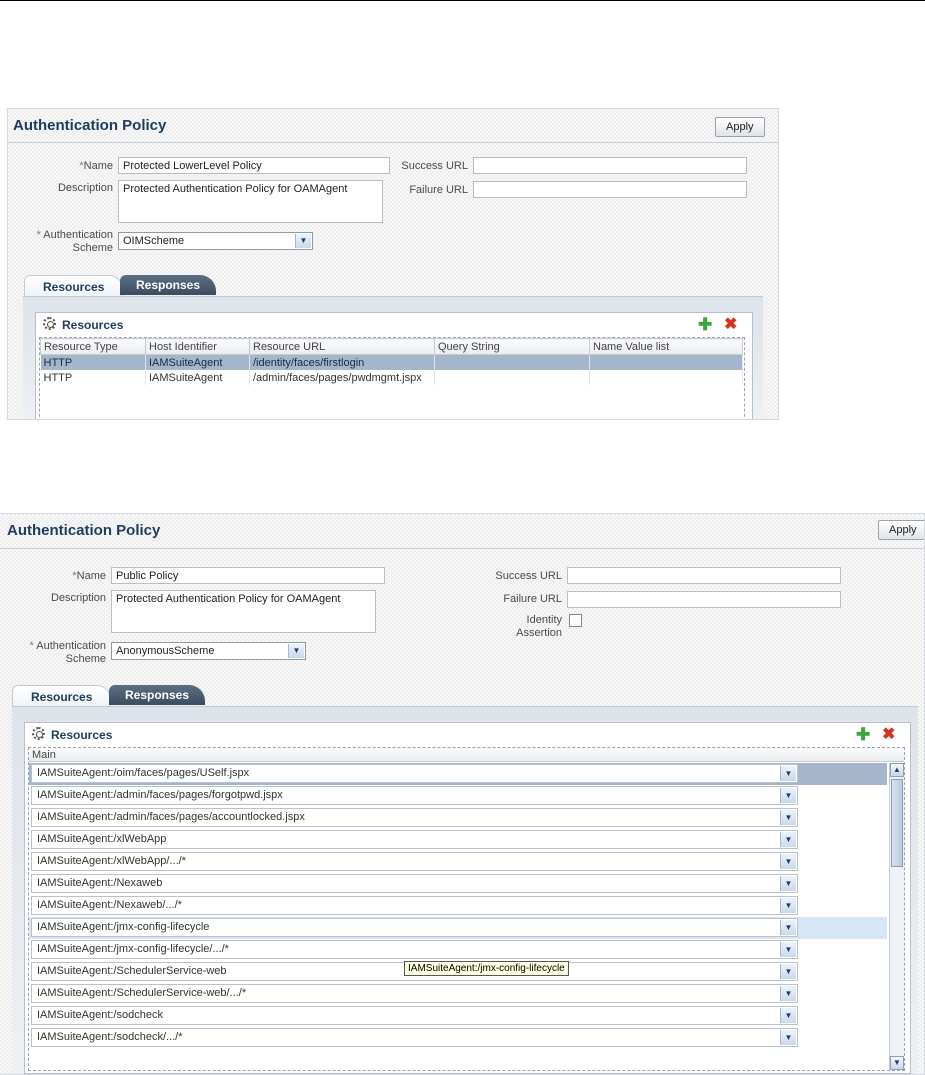 This screenshot has height=1075, width=925. What do you see at coordinates (414, 1037) in the screenshot?
I see `resource-select: IAMSuiteAgent:/sodcheck/.../* ▼` at bounding box center [414, 1037].